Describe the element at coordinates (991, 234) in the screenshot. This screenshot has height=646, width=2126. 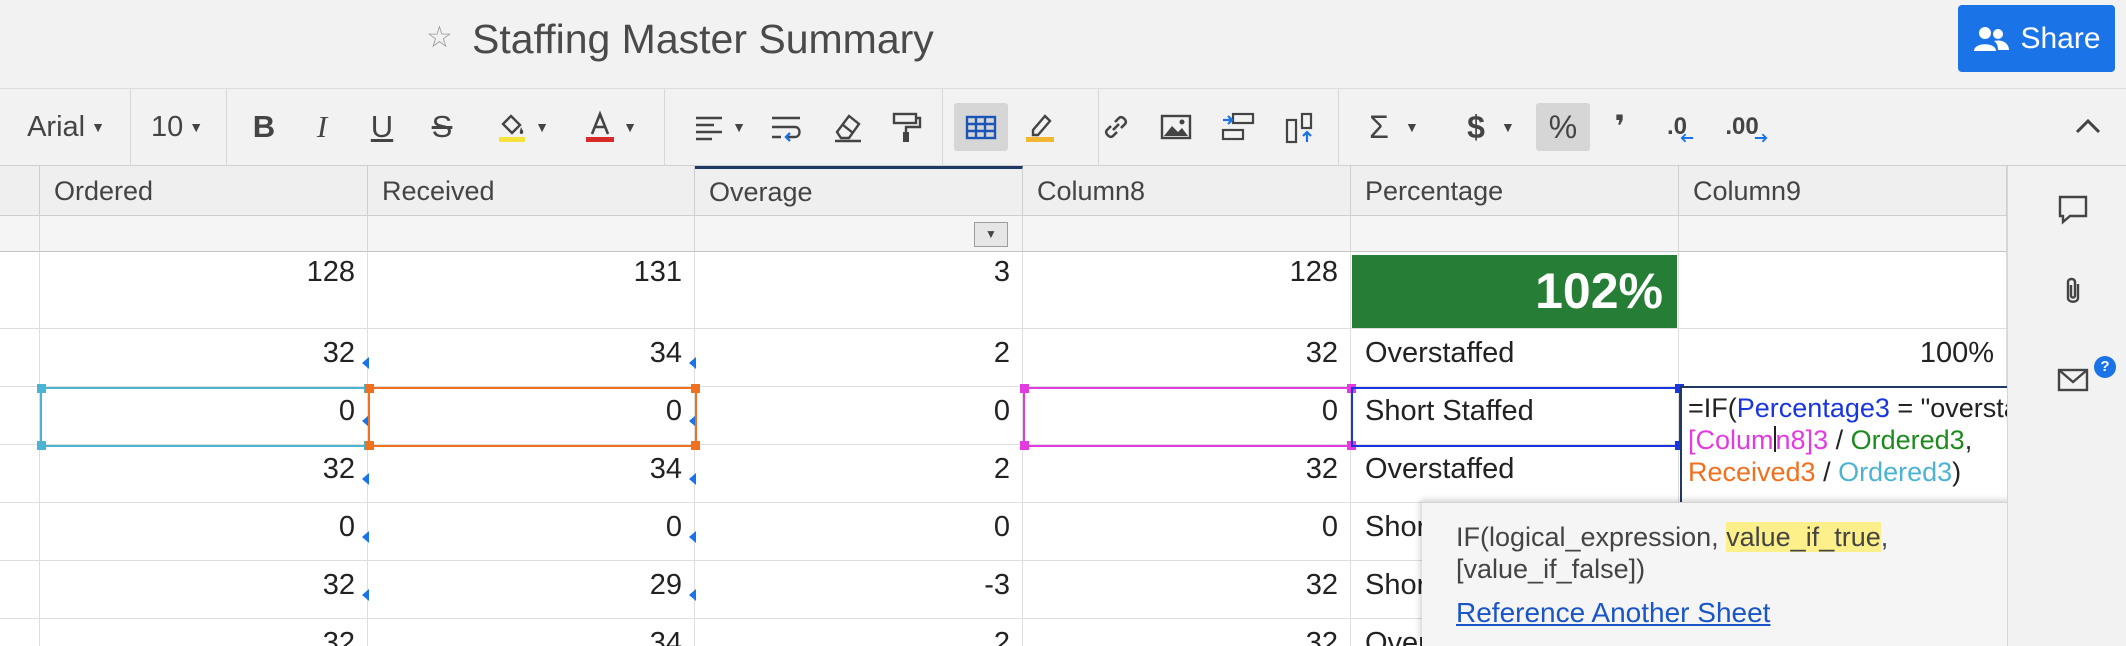
I see `filter-dropdown-button: ▼` at that location.